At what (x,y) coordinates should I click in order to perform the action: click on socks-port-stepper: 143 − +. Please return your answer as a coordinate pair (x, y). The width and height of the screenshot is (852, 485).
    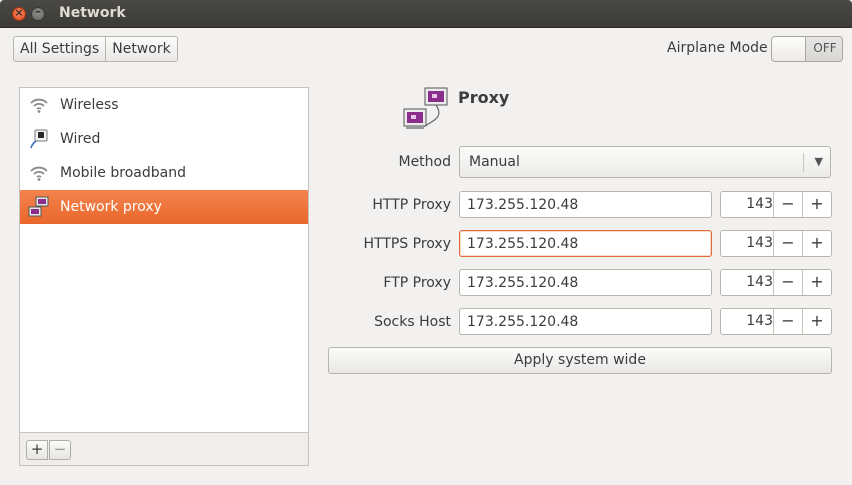
    Looking at the image, I should click on (776, 321).